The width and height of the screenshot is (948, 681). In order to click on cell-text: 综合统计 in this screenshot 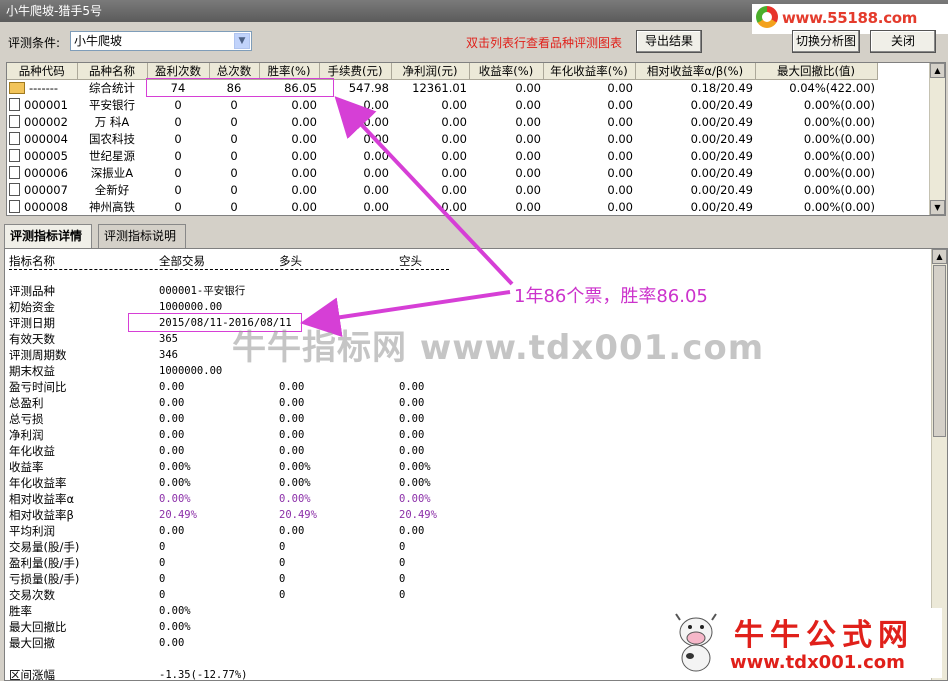, I will do `click(112, 88)`.